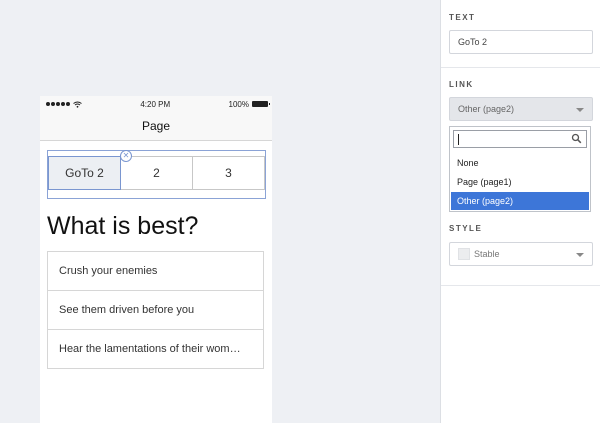 This screenshot has width=600, height=423. I want to click on link-select-value: Other (page2), so click(486, 109).